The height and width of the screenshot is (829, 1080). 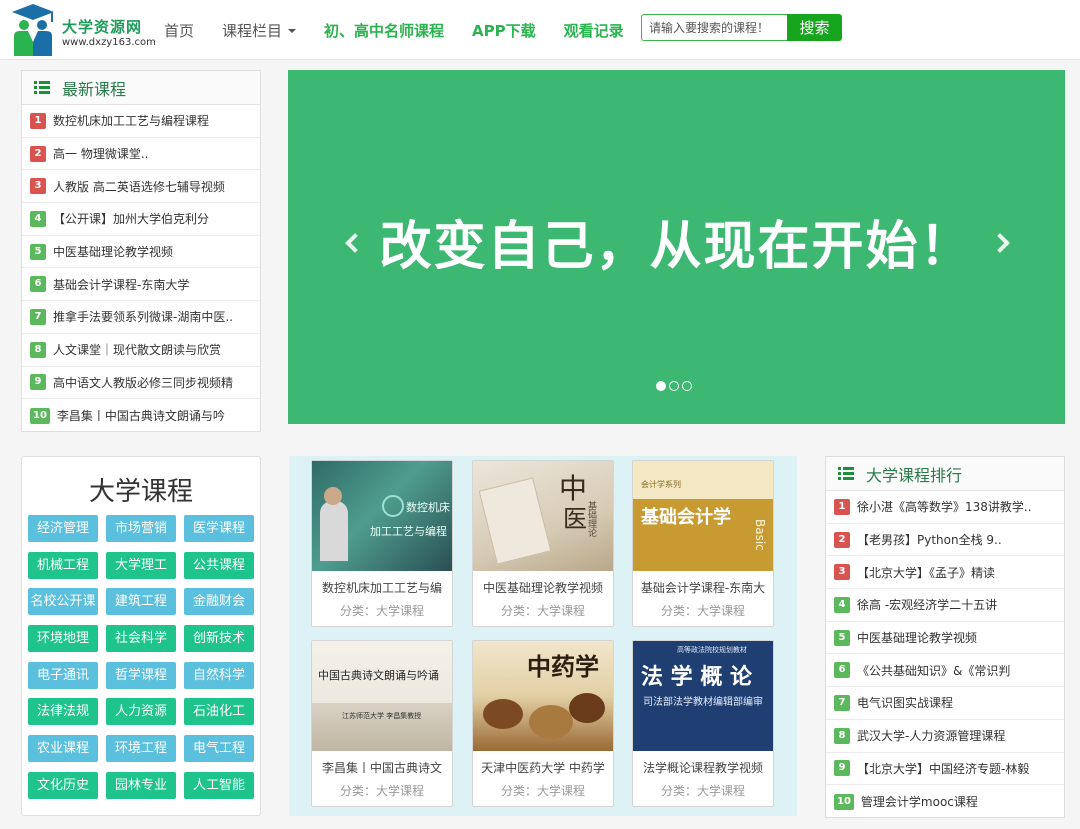 What do you see at coordinates (381, 611) in the screenshot?
I see `course-category: 分类：大学课程` at bounding box center [381, 611].